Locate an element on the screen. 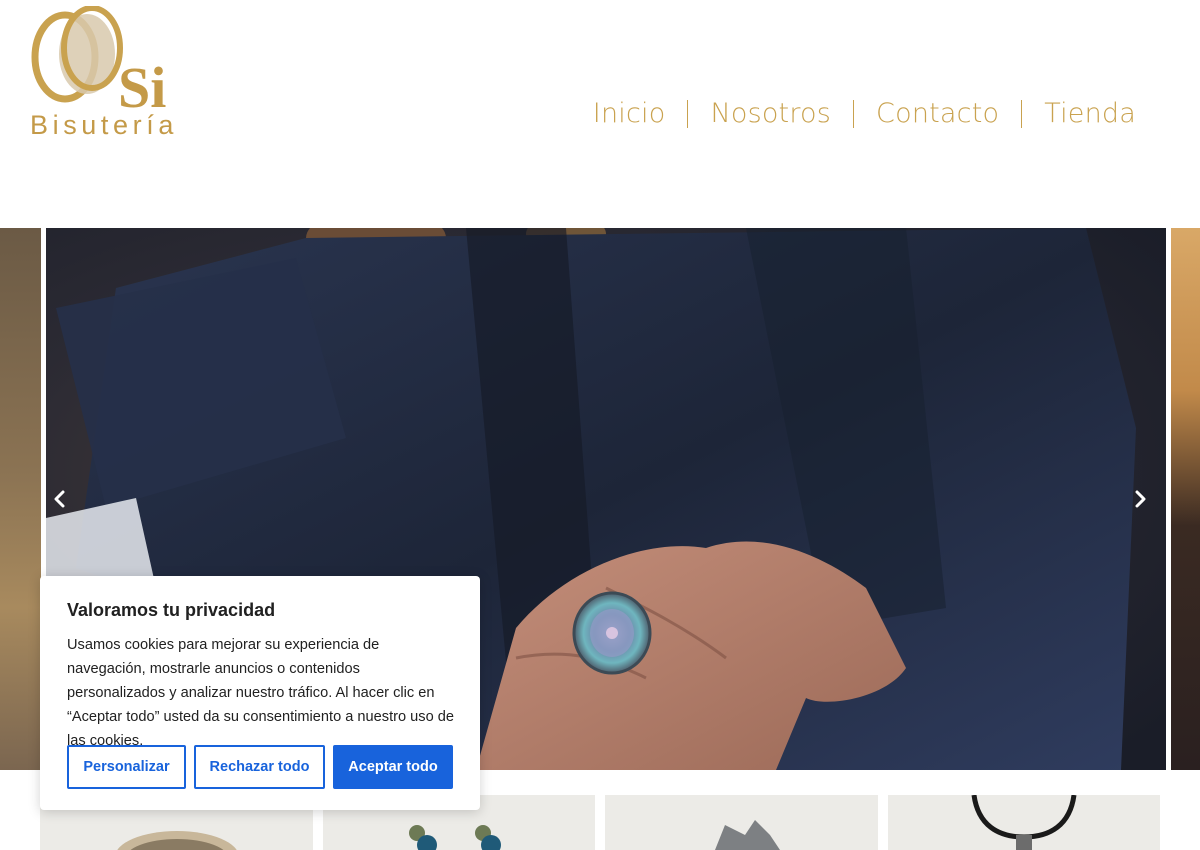 The image size is (1200, 850). cookie-button-group: Personalizar Rechazar todo Aceptar todo is located at coordinates (260, 767).